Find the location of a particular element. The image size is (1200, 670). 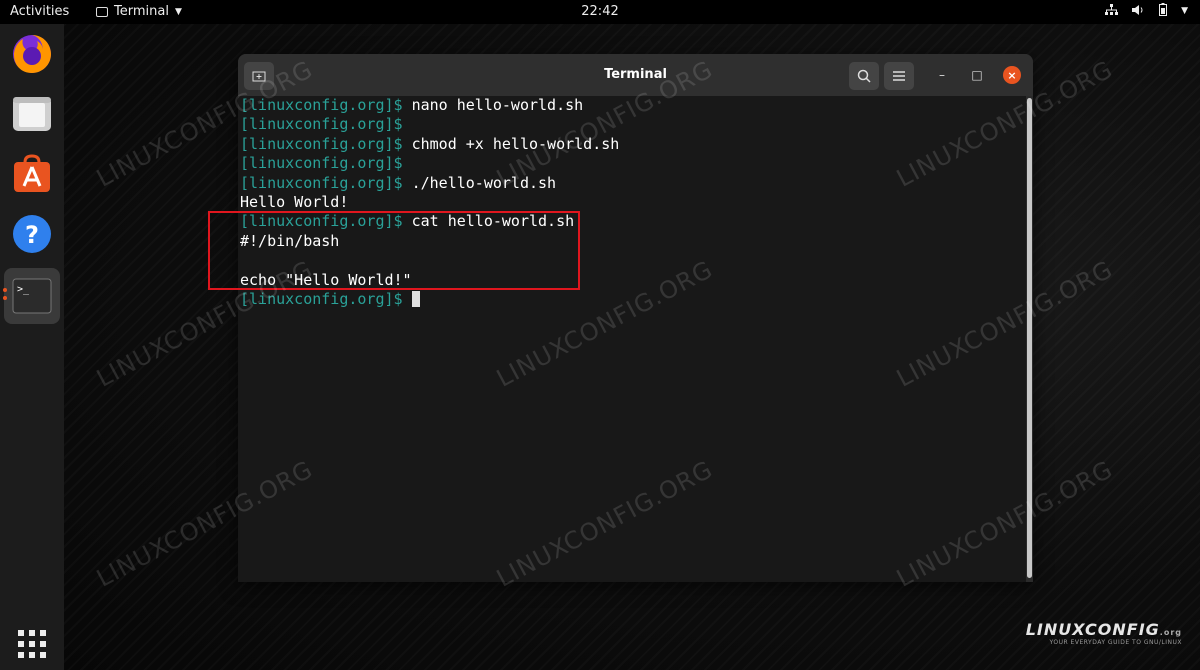

app-menu-label: Terminal is located at coordinates (141, 11).